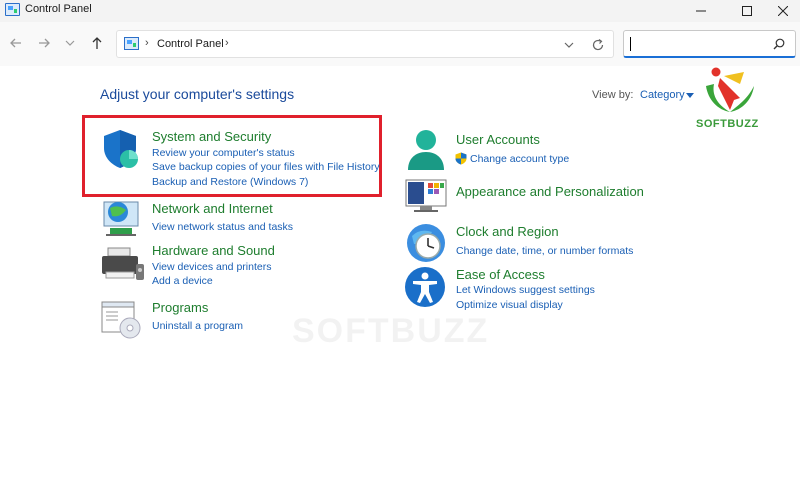  I want to click on category-title-user-accounts: User Accounts, so click(498, 139).